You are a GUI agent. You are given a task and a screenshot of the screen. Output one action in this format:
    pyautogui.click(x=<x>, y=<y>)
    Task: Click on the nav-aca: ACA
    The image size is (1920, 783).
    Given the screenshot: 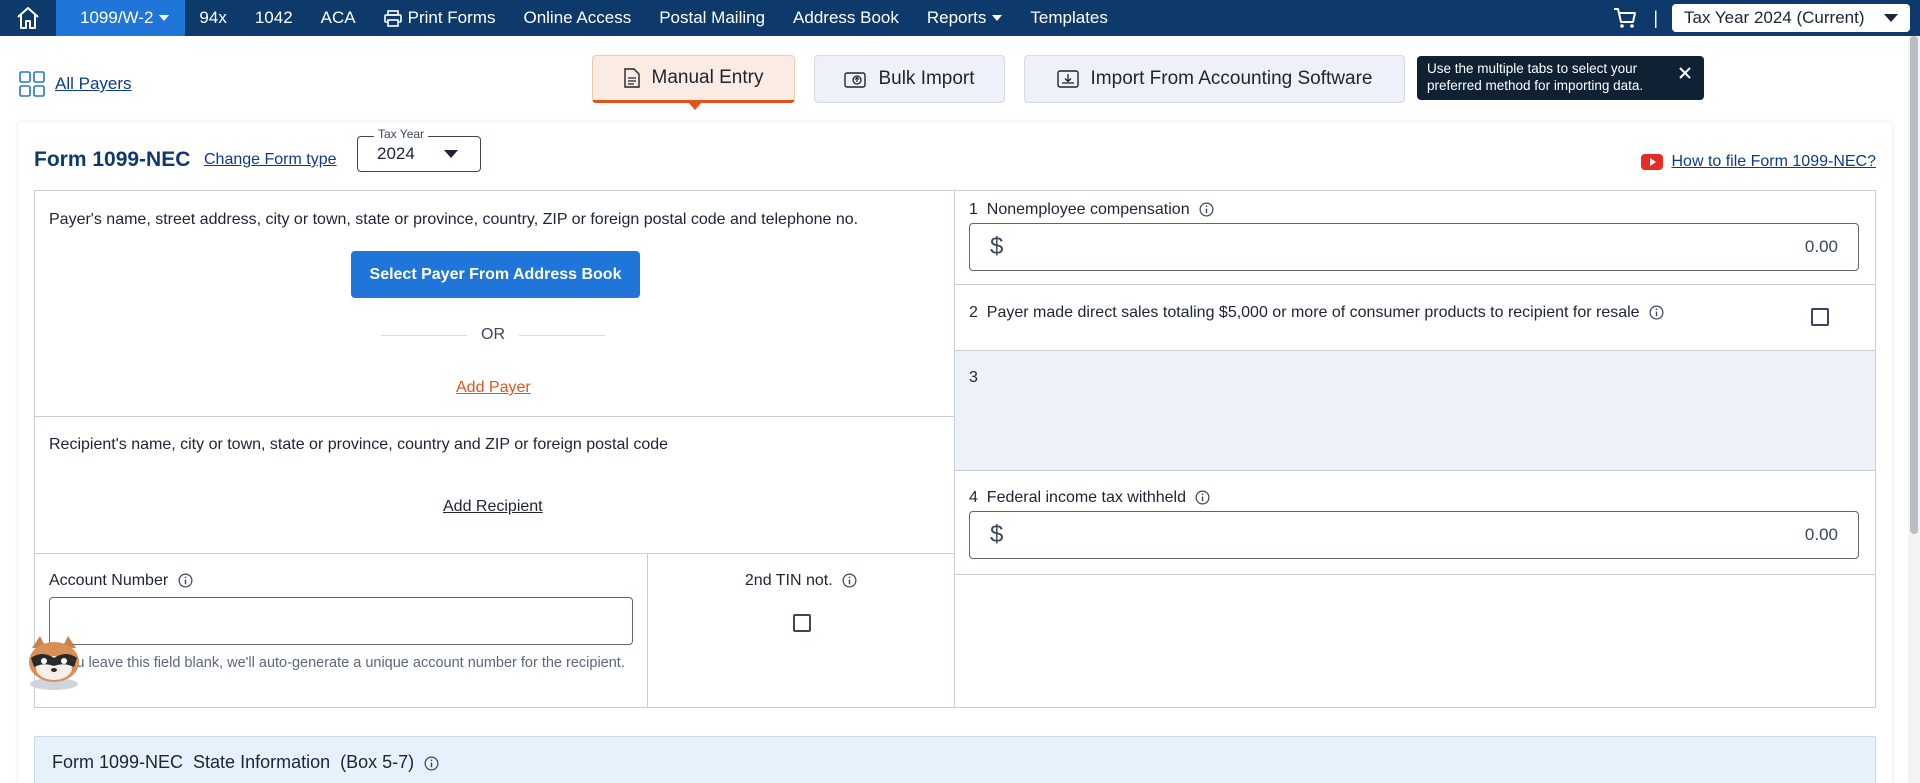 What is the action you would take?
    pyautogui.click(x=338, y=18)
    